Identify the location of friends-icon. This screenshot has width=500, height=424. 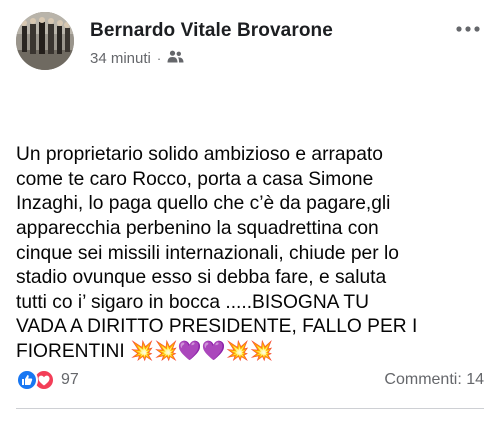
(175, 58).